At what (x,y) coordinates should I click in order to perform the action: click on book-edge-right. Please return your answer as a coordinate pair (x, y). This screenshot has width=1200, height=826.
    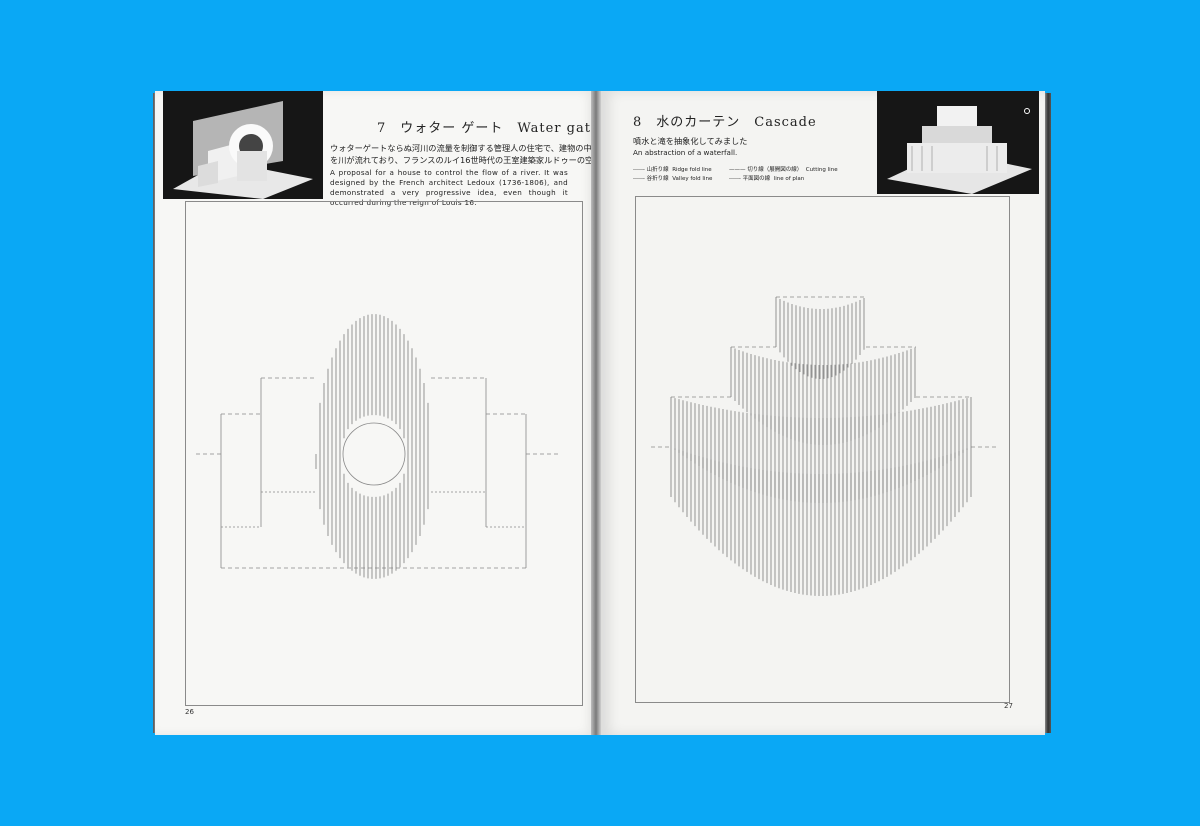
    Looking at the image, I should click on (1048, 413).